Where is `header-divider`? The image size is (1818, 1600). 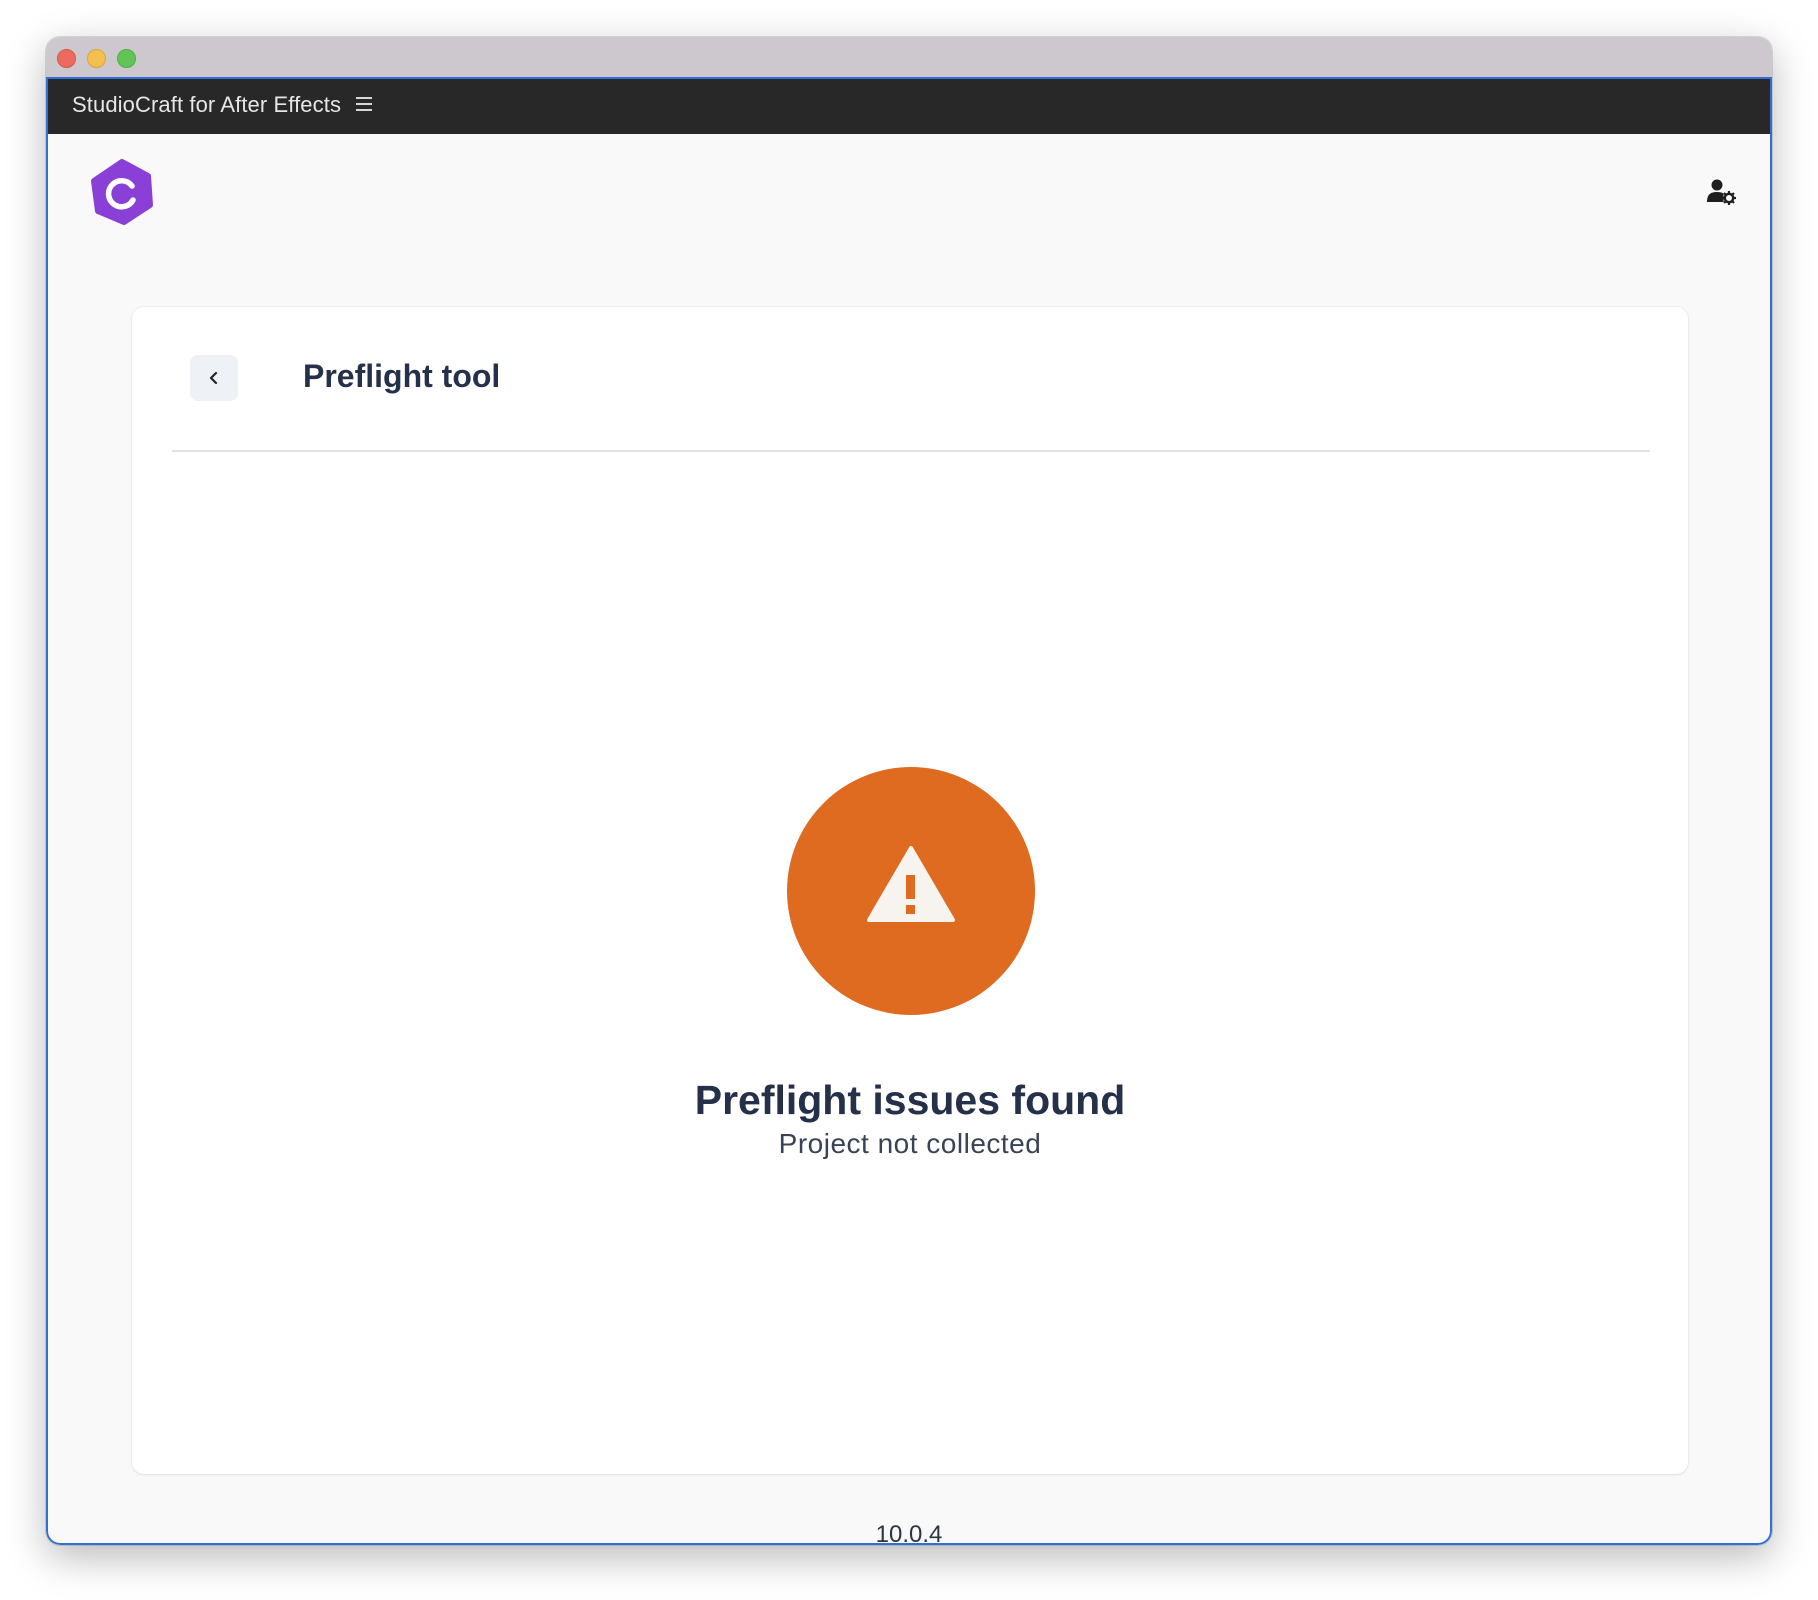 header-divider is located at coordinates (911, 451).